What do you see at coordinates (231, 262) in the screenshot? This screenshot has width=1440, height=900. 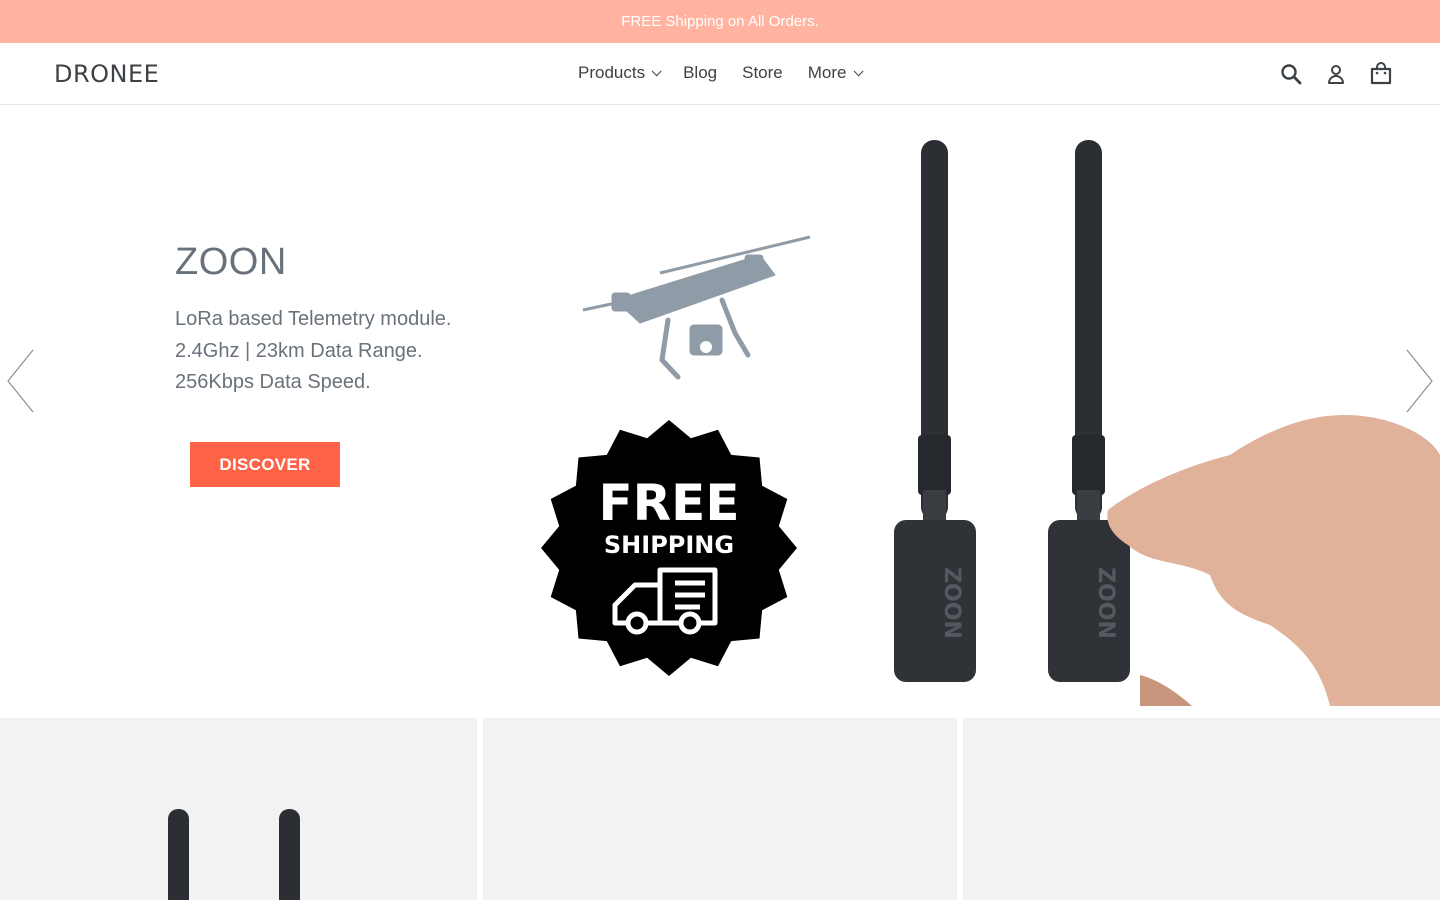 I see `hero-title: ZOON` at bounding box center [231, 262].